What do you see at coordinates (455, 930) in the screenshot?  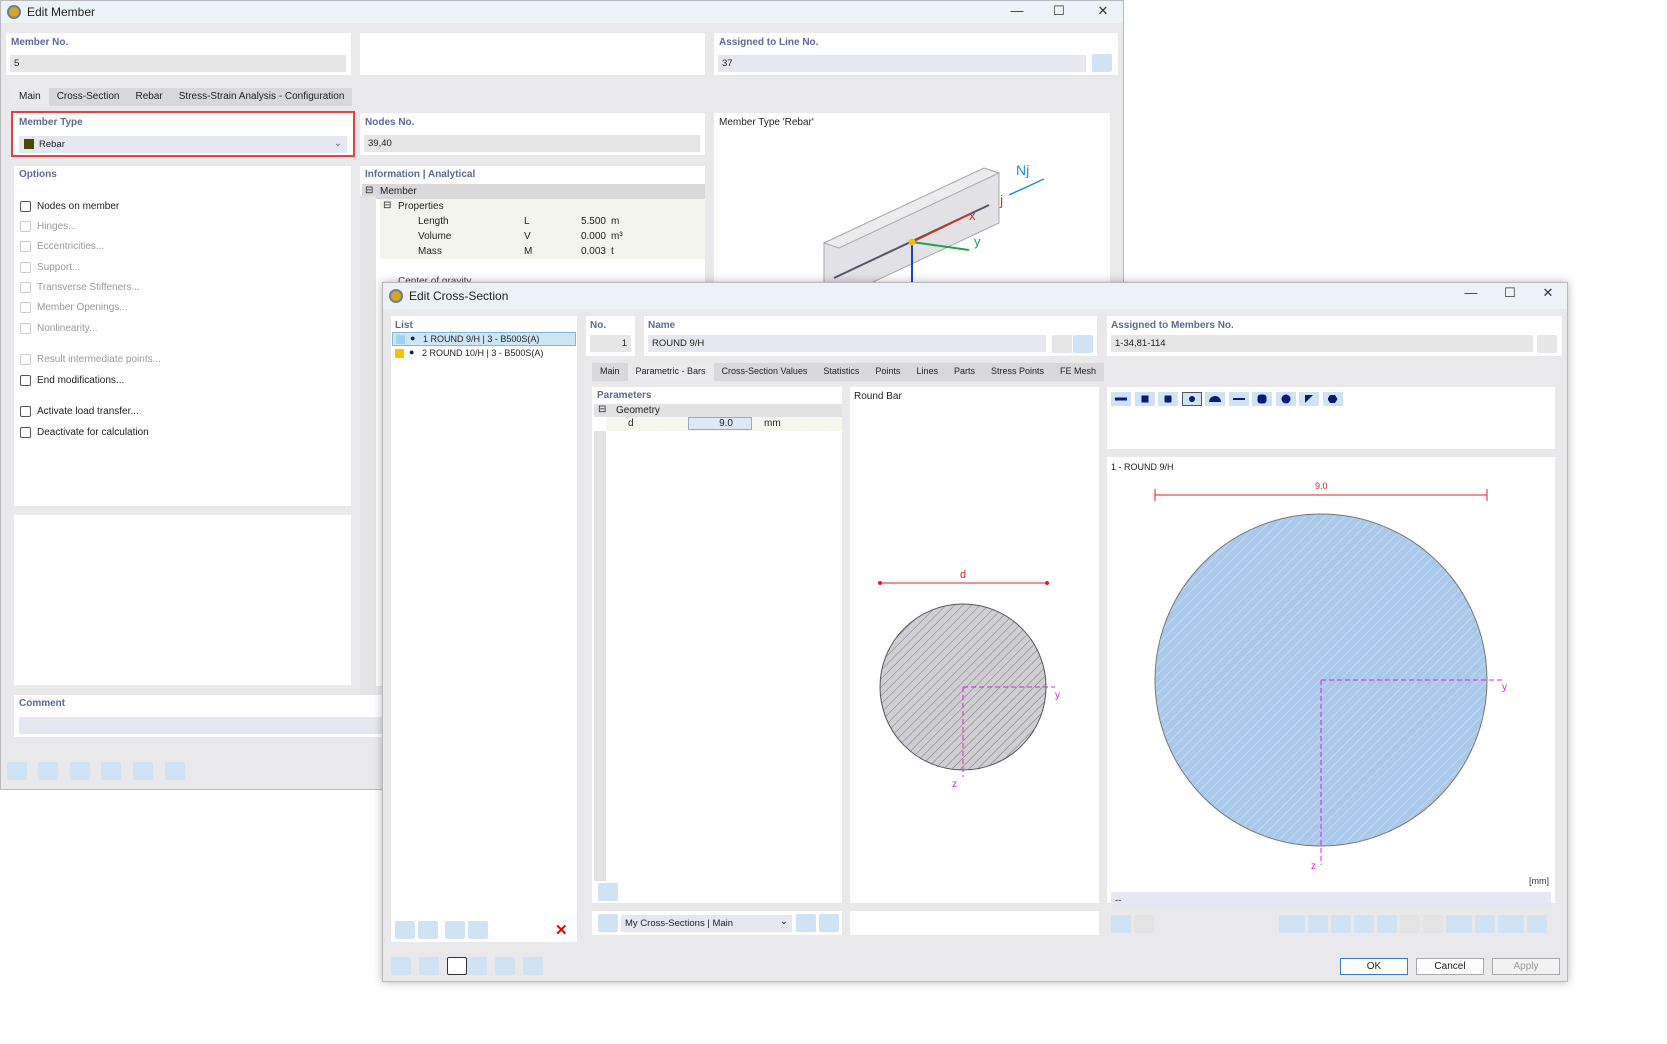 I see `check-icon` at bounding box center [455, 930].